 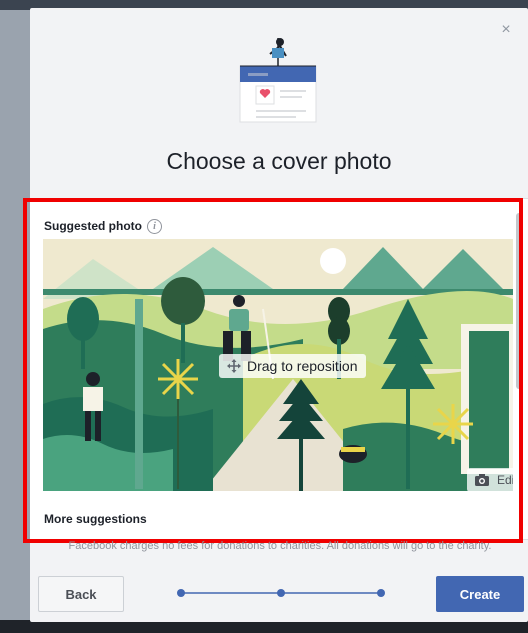 What do you see at coordinates (95, 519) in the screenshot?
I see `more-suggestions-label: More suggestions` at bounding box center [95, 519].